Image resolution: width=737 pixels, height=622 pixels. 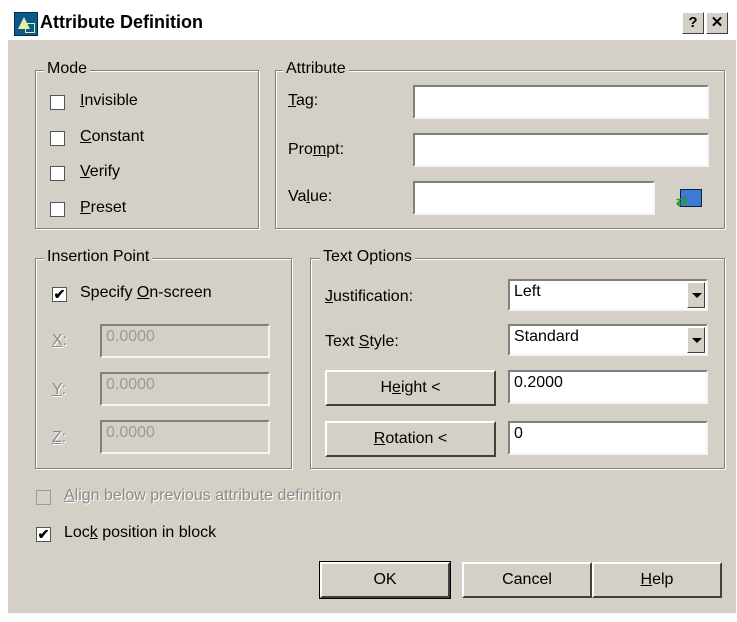 I want to click on text-options-legend: Text Options, so click(x=367, y=257).